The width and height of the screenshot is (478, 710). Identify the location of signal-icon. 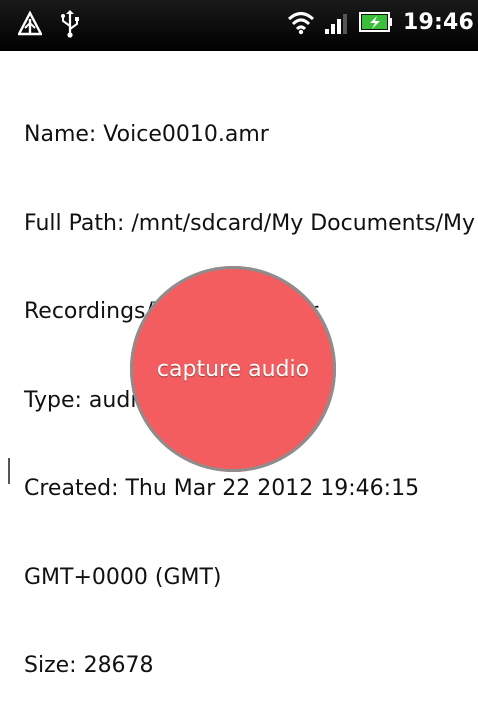
(336, 22).